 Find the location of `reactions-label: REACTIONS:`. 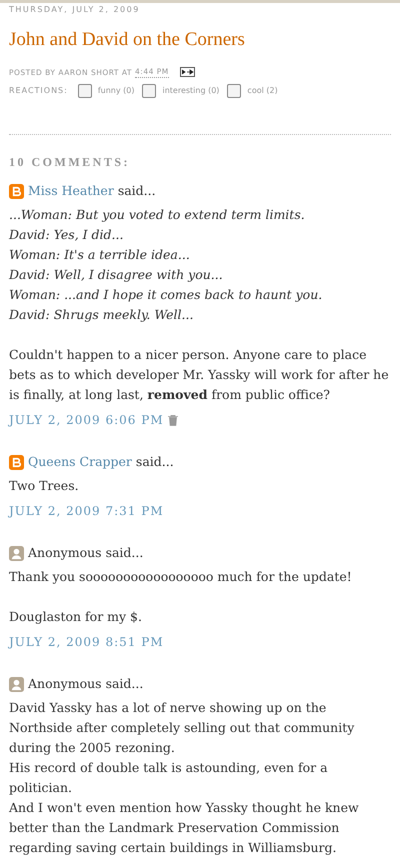

reactions-label: REACTIONS: is located at coordinates (38, 91).